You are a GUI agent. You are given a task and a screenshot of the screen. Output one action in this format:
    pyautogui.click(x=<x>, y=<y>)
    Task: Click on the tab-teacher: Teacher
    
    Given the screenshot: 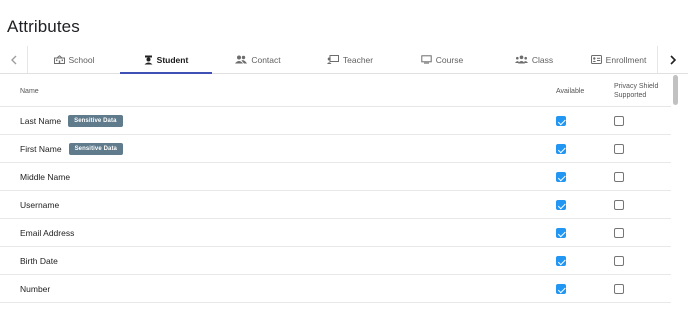 What is the action you would take?
    pyautogui.click(x=350, y=59)
    